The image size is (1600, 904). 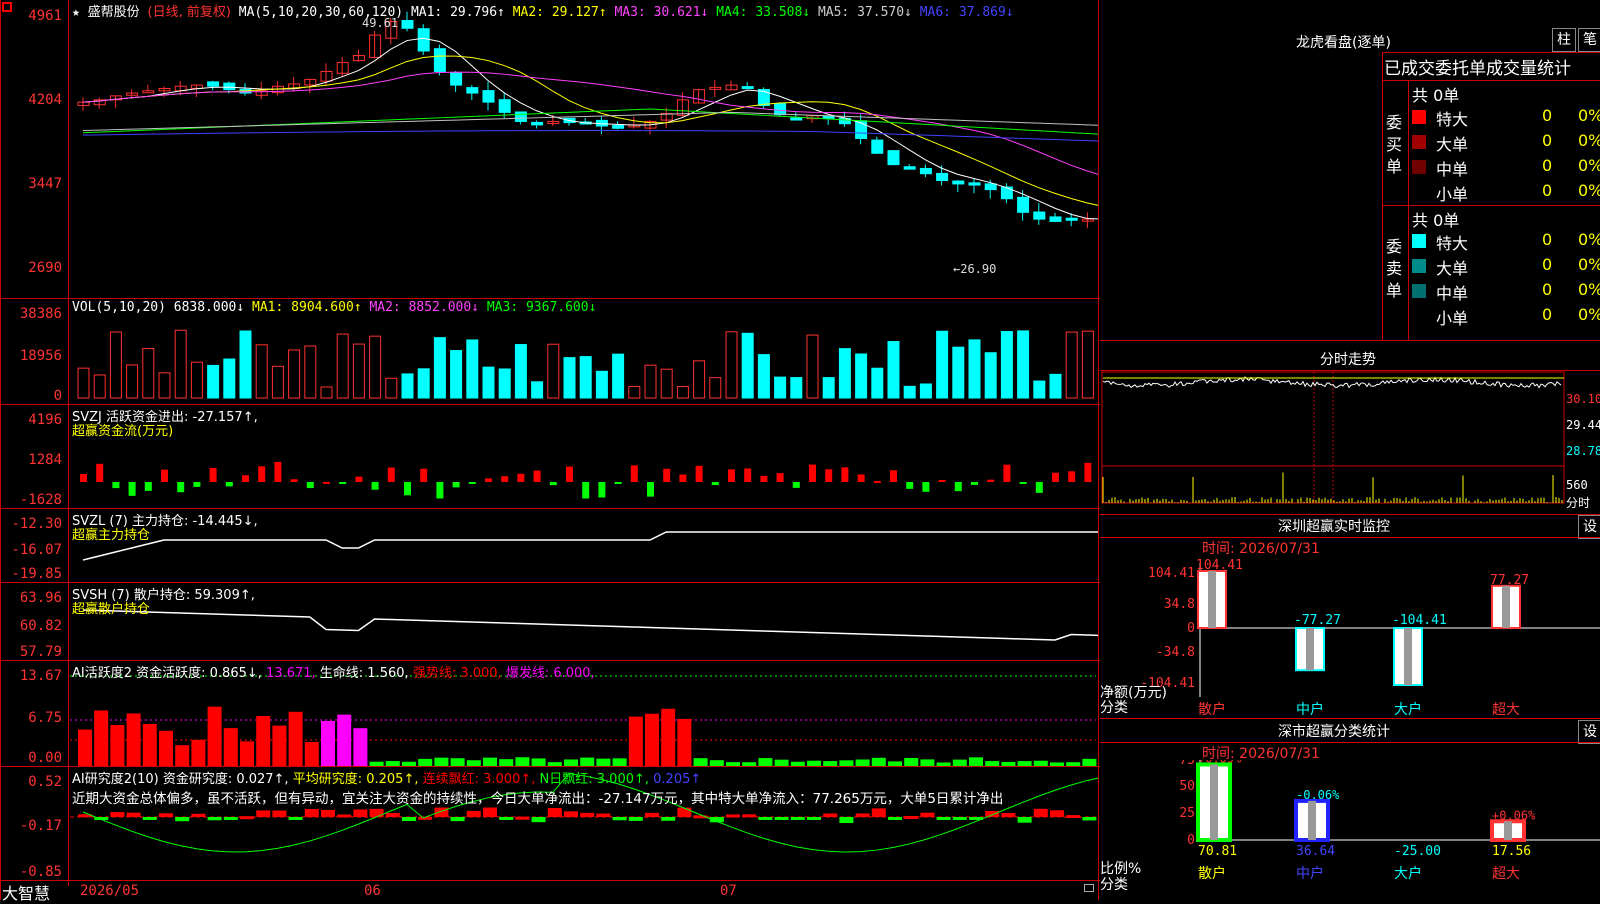 What do you see at coordinates (1436, 220) in the screenshot?
I see `sell-total: 共 0单` at bounding box center [1436, 220].